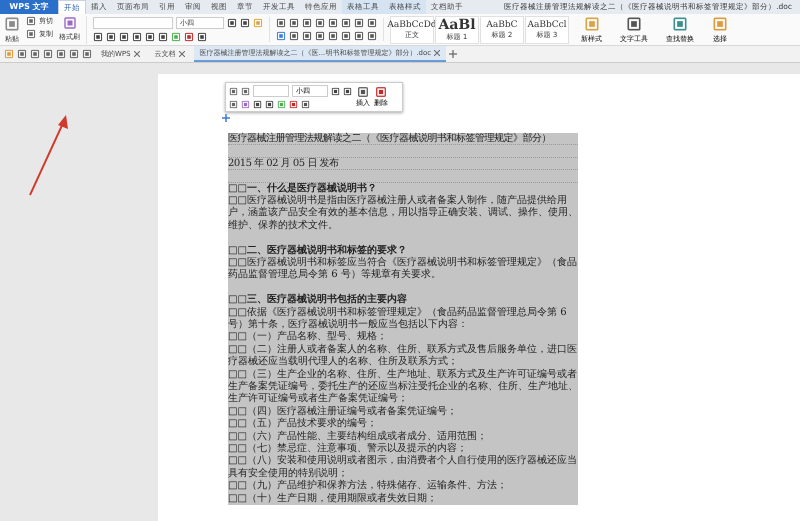  Describe the element at coordinates (226, 118) in the screenshot. I see `move-handle-icon` at that location.